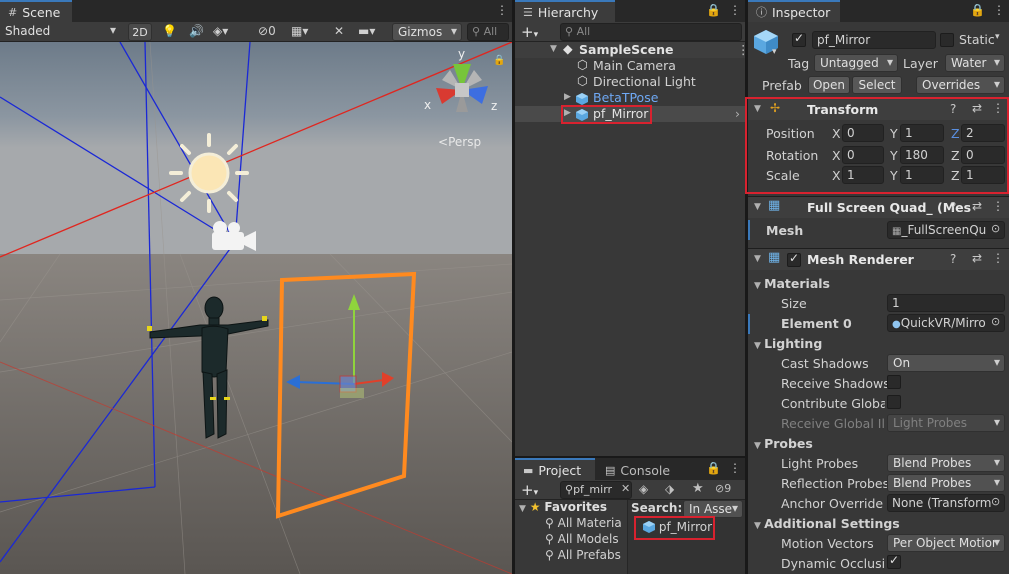  I want to click on effects-dropdown-icon: ◈▾, so click(220, 31).